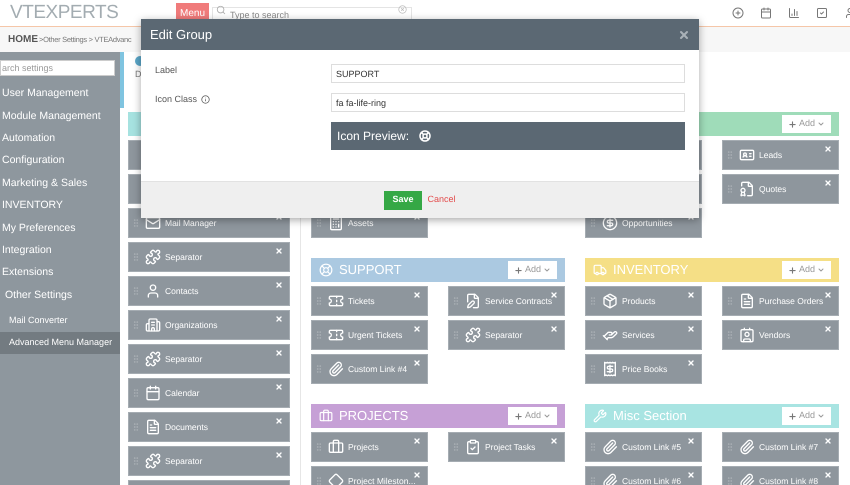 The height and width of the screenshot is (485, 850). I want to click on menu-item-card: Quotes, so click(780, 189).